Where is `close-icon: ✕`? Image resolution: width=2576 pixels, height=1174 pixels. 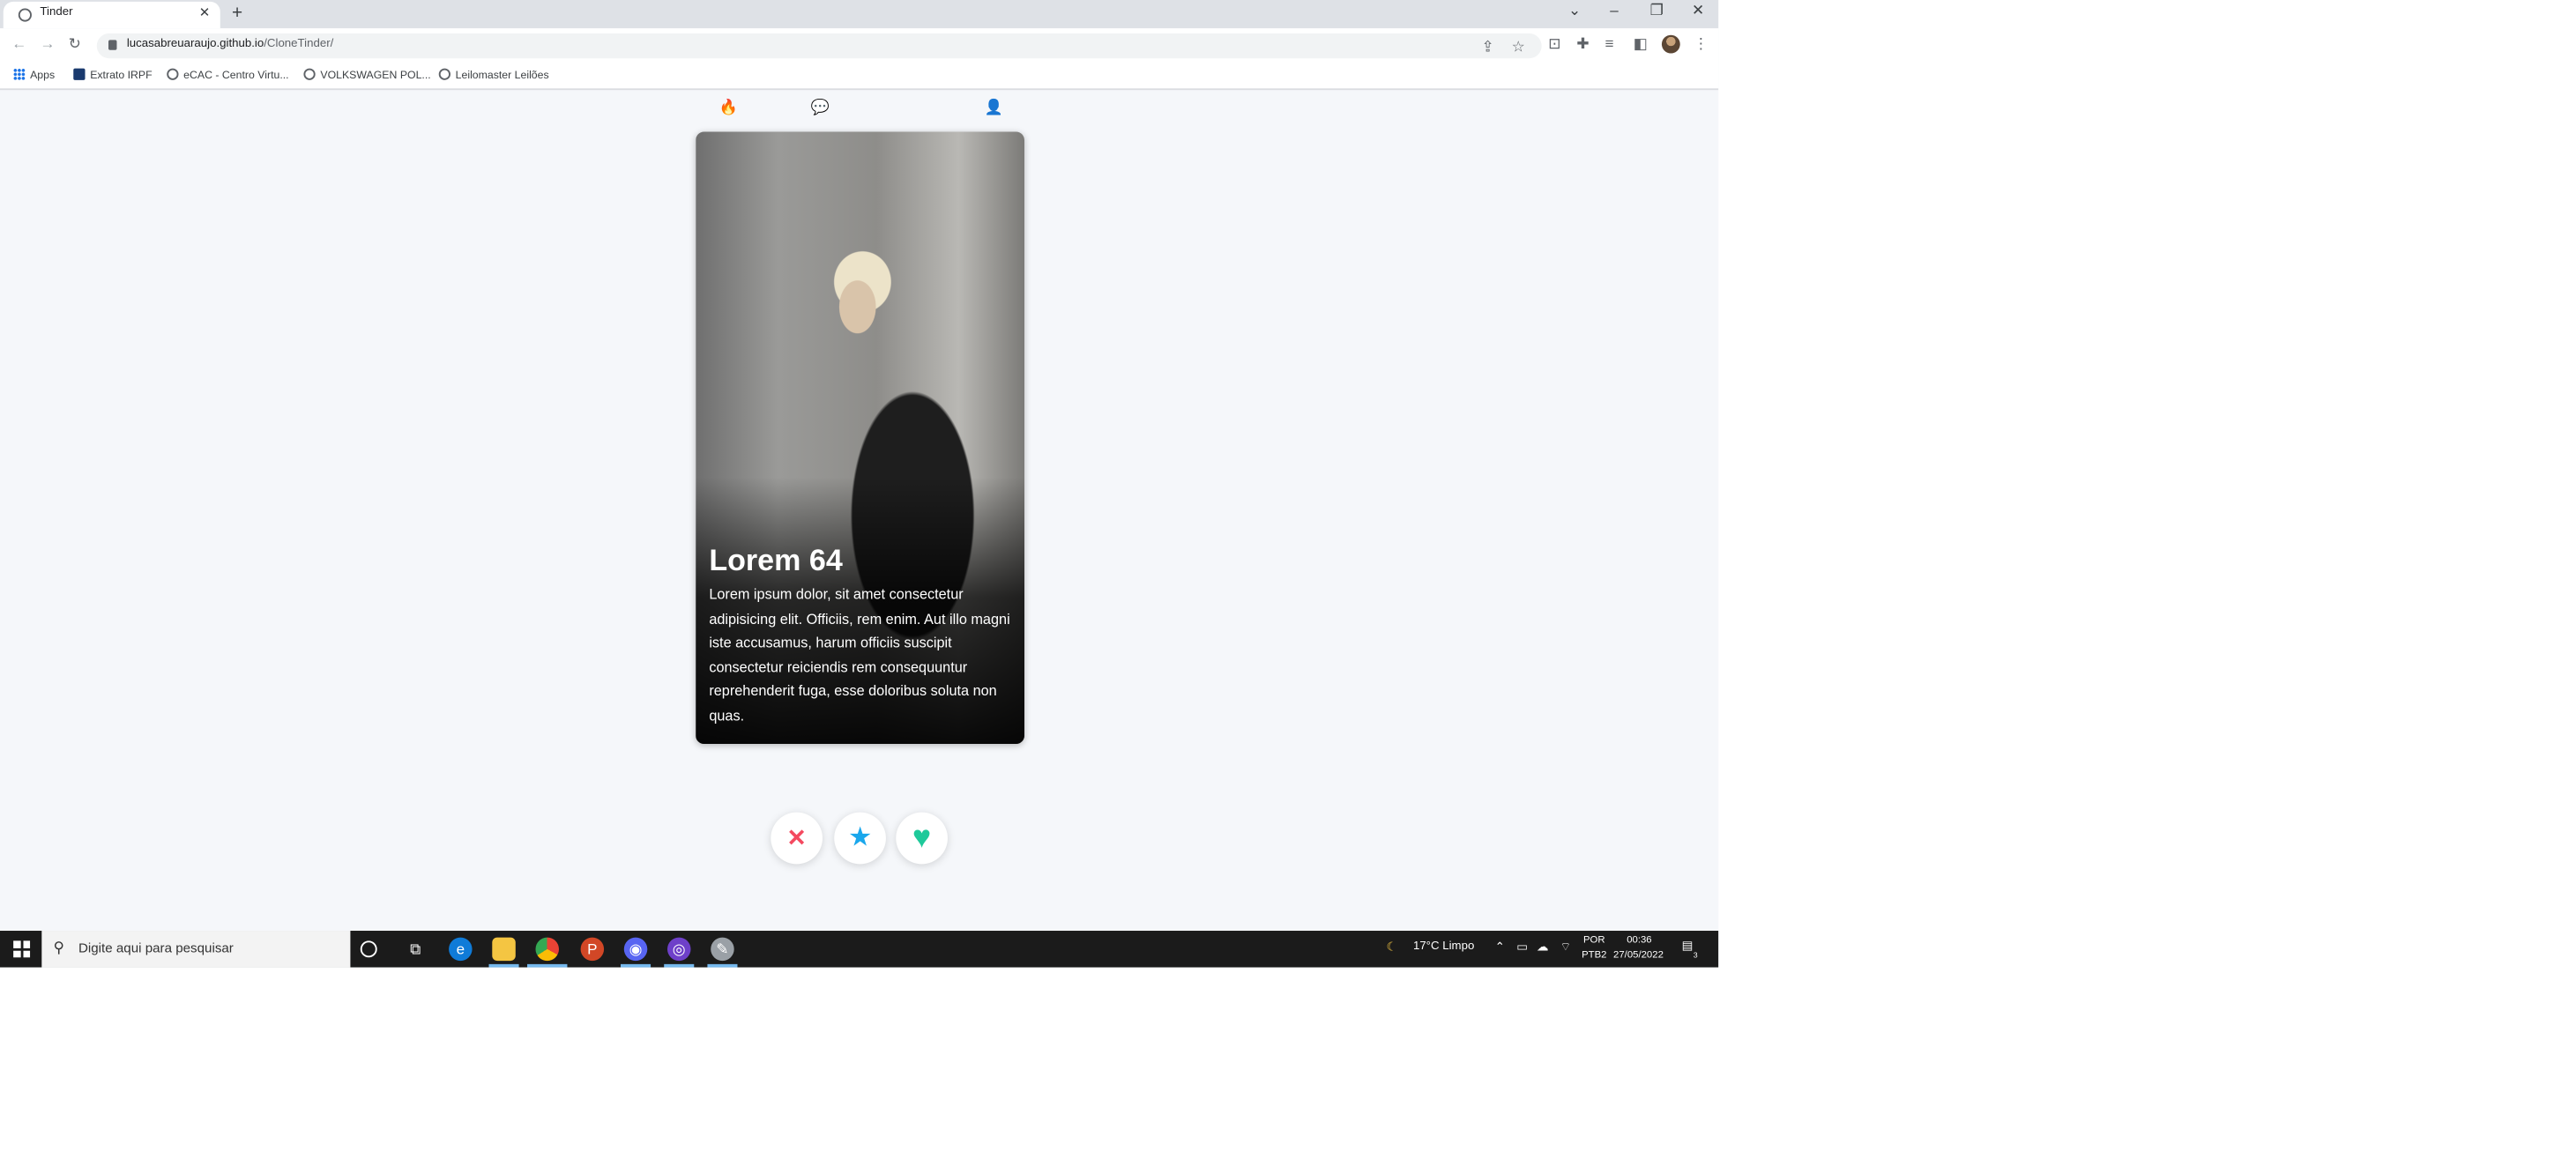 close-icon: ✕ is located at coordinates (796, 837).